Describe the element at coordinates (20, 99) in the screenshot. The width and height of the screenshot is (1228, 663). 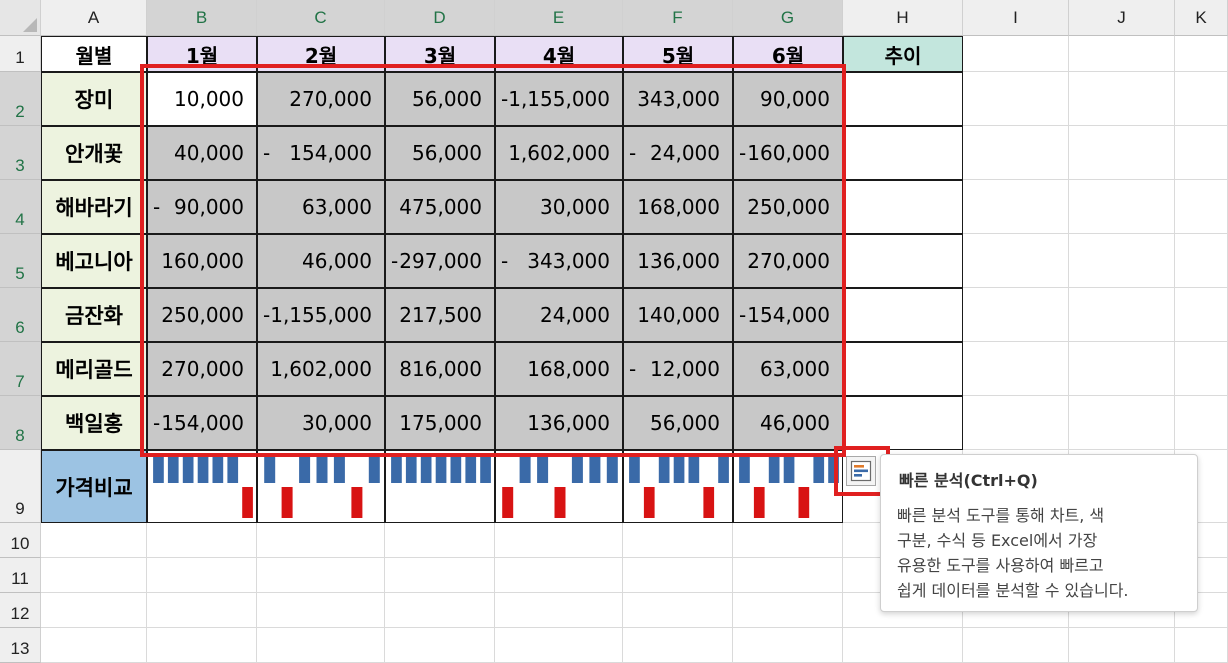
I see `row-header-2: 2` at that location.